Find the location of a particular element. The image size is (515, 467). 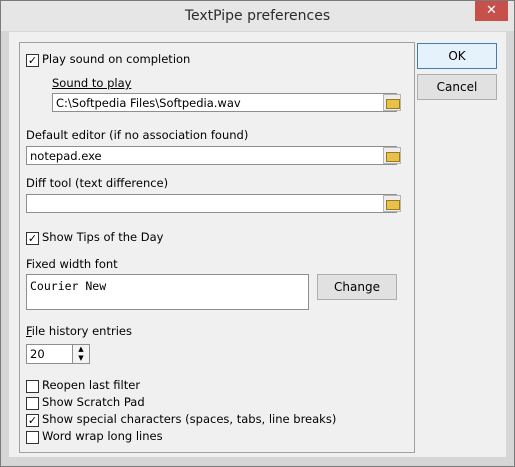

sound-to-play-label: Sound to play is located at coordinates (92, 83).